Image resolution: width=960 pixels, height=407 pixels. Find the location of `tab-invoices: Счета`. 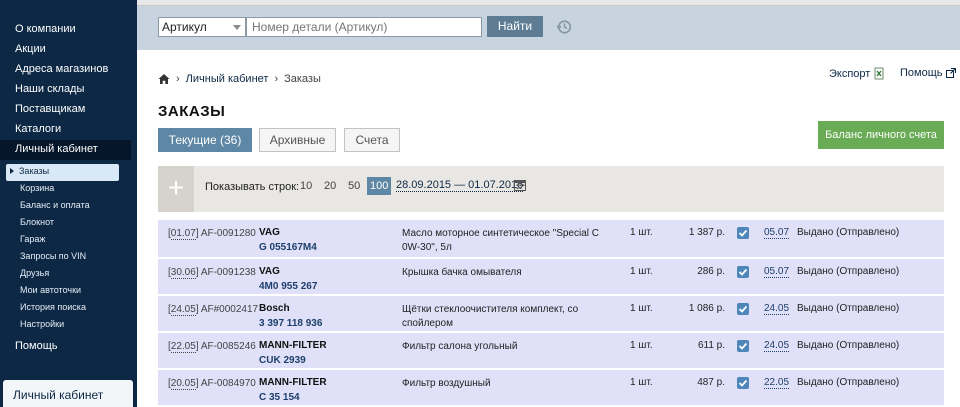

tab-invoices: Счета is located at coordinates (372, 140).